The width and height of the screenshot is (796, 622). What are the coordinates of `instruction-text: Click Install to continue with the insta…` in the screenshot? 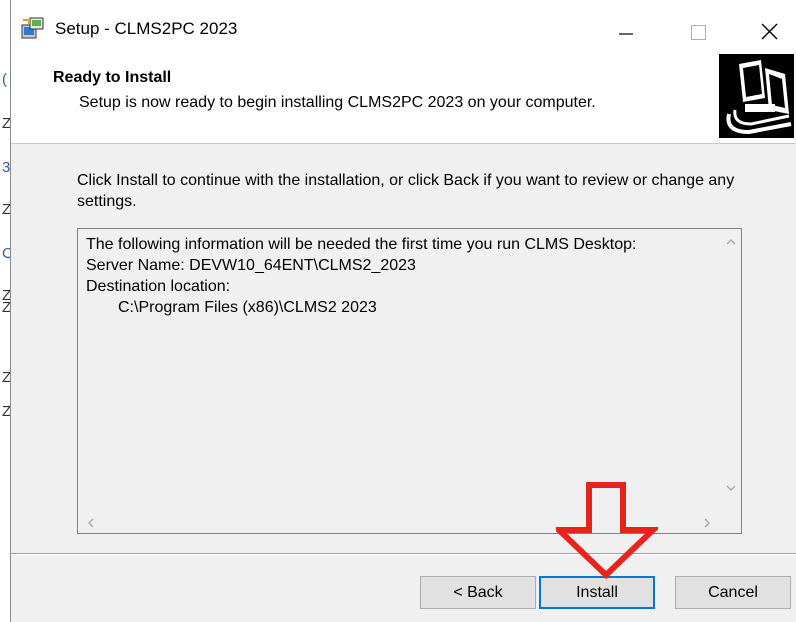 It's located at (406, 191).